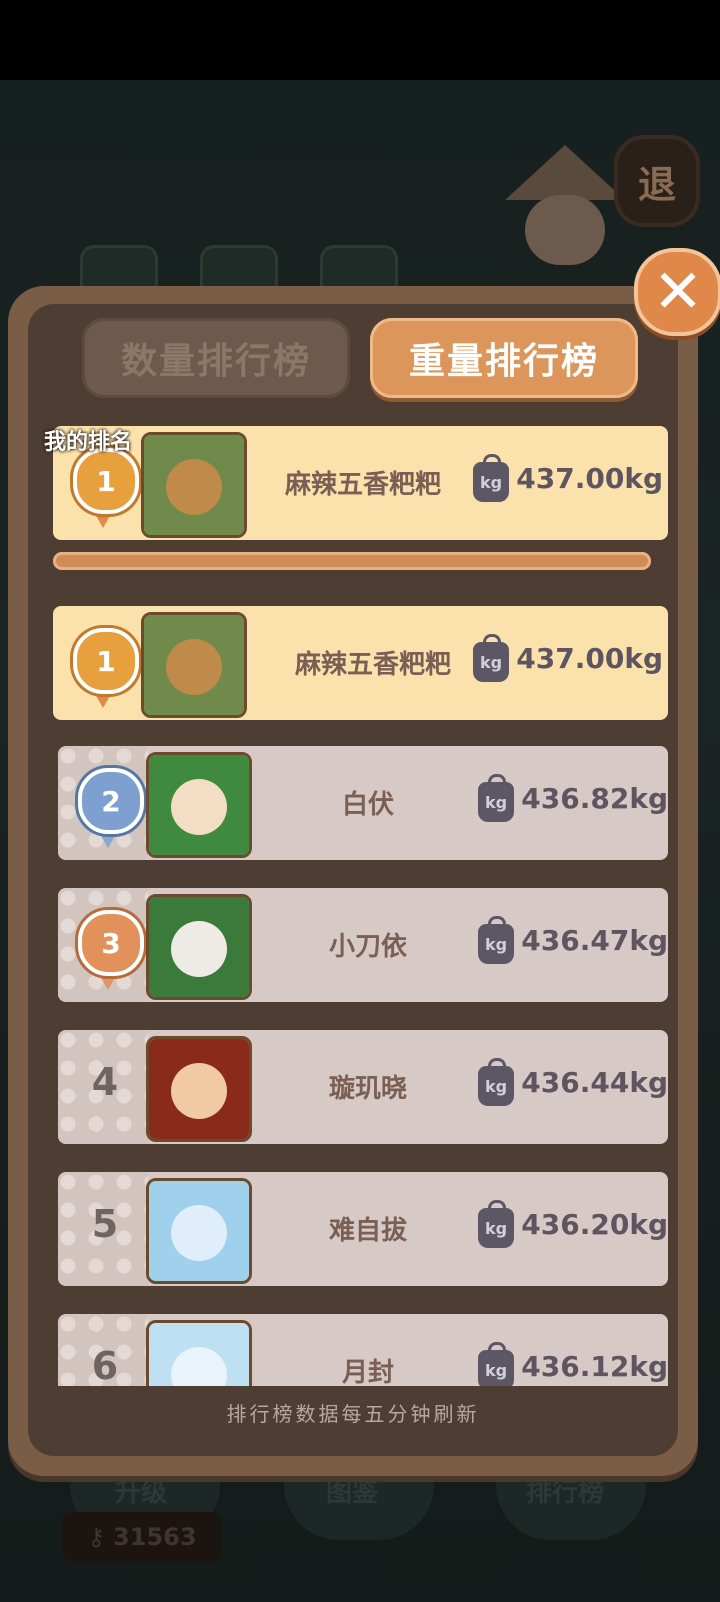  What do you see at coordinates (360, 40) in the screenshot?
I see `status-bar` at bounding box center [360, 40].